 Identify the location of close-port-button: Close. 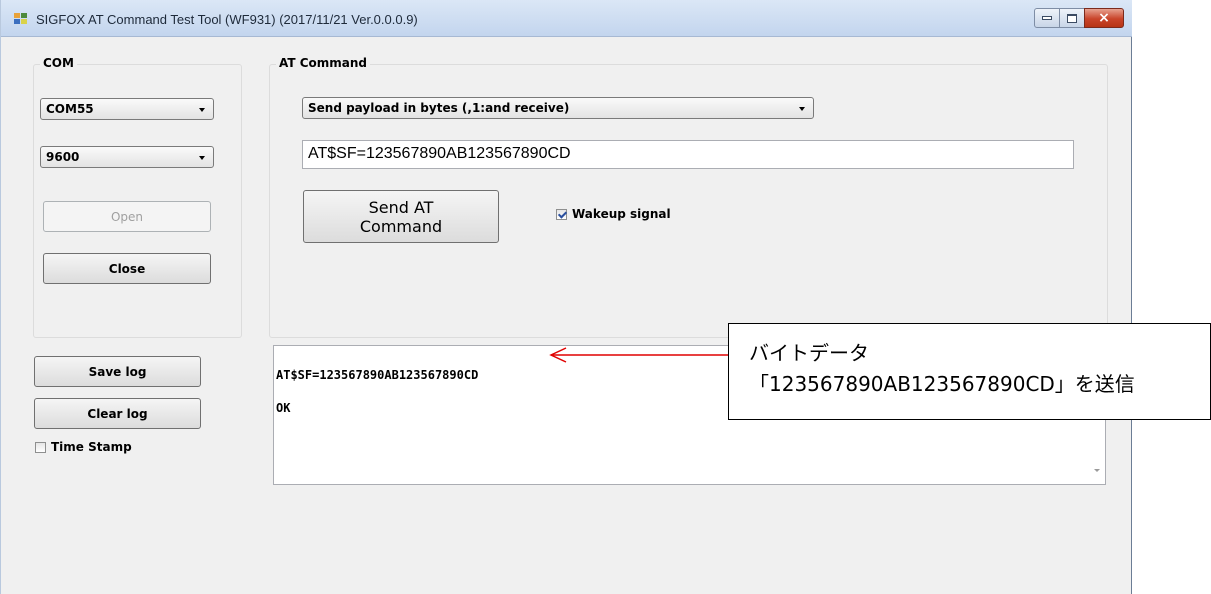
(127, 268).